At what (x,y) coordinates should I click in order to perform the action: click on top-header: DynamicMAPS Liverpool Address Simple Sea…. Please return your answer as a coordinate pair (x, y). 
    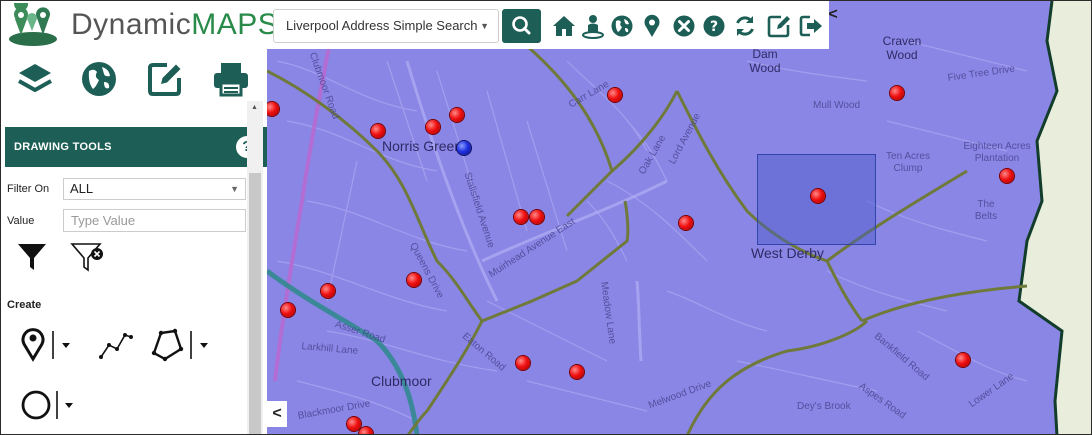
    Looking at the image, I should click on (419, 25).